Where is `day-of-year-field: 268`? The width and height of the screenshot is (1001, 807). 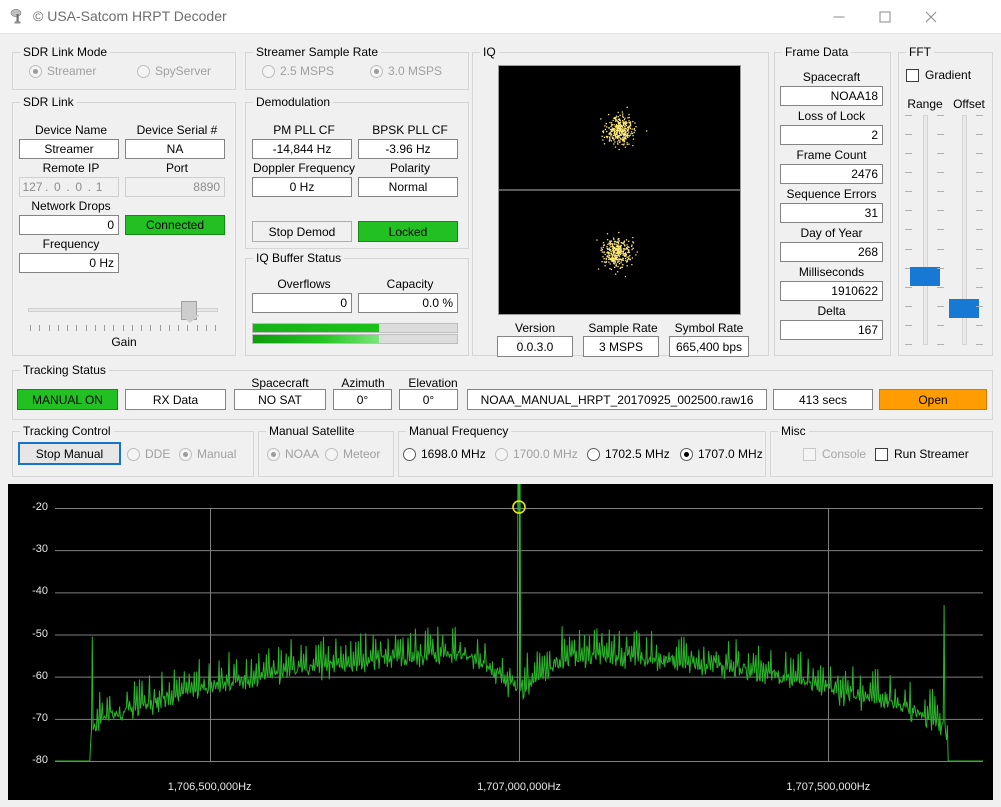
day-of-year-field: 268 is located at coordinates (831, 252).